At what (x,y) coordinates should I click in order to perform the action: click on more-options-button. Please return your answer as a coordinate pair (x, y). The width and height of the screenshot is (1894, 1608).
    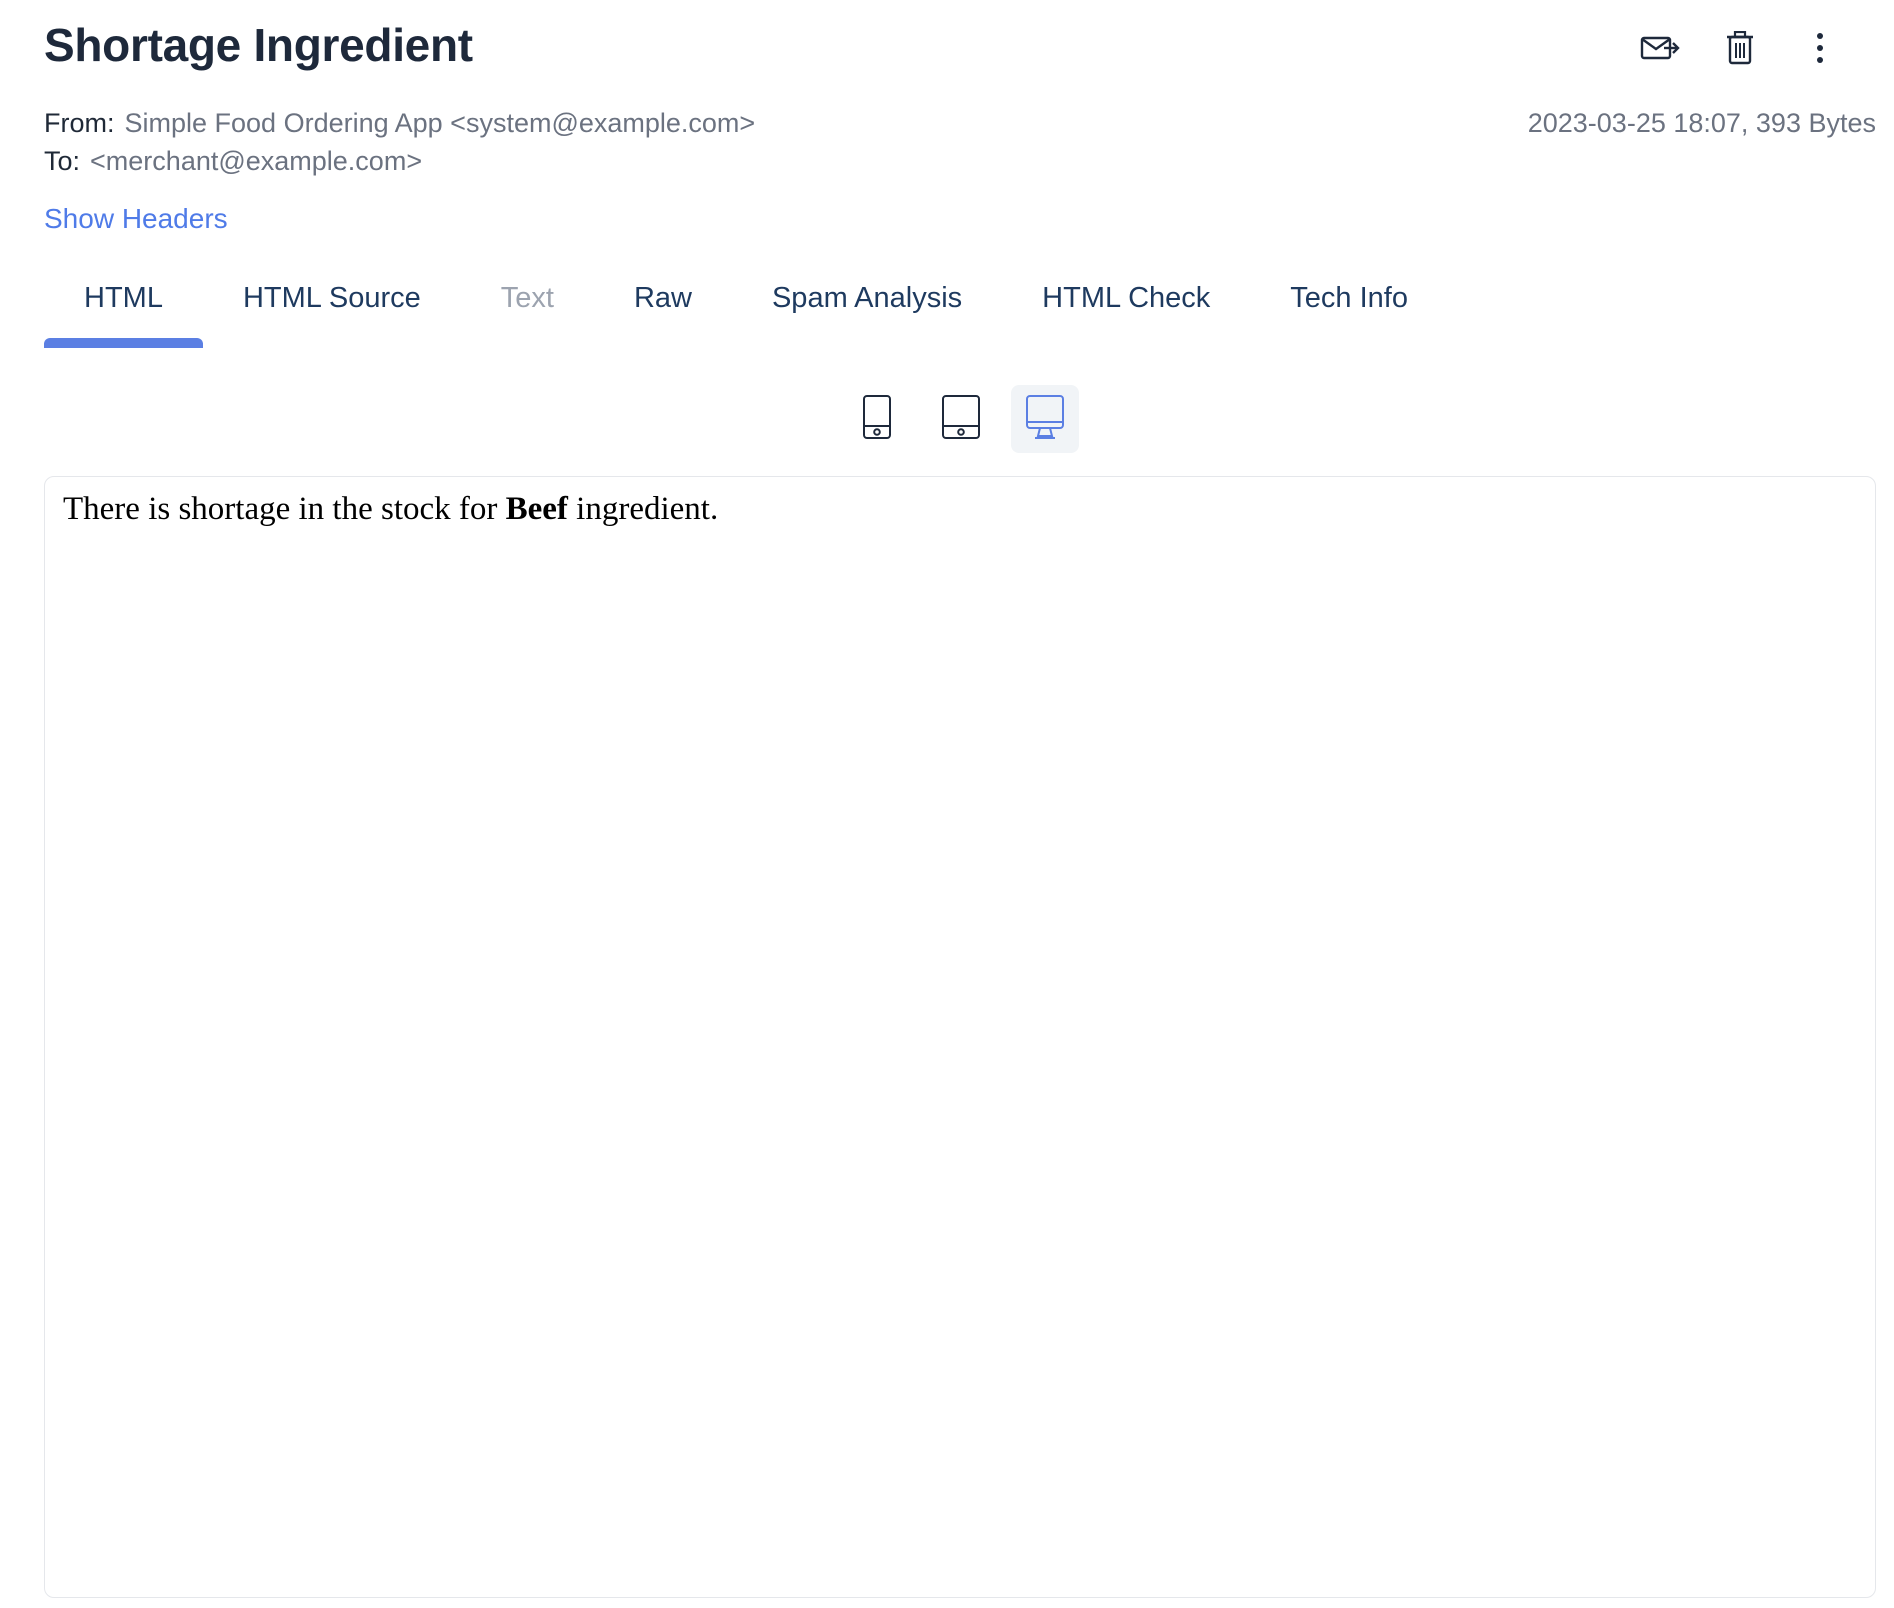
    Looking at the image, I should click on (1820, 48).